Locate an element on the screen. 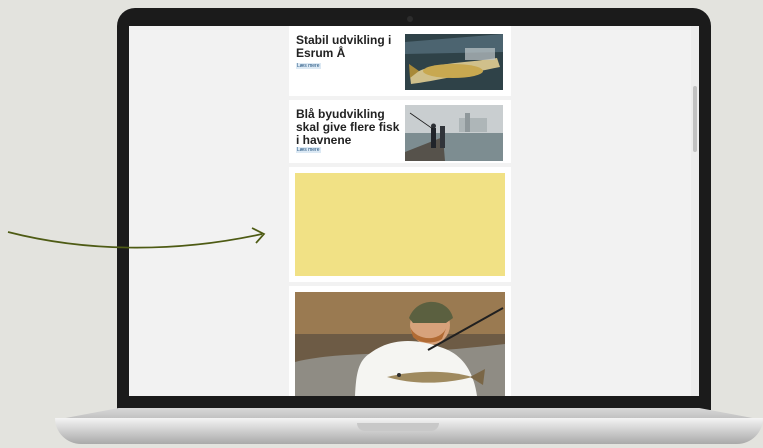 This screenshot has width=763, height=448. angler-holding-trout-image is located at coordinates (400, 344).